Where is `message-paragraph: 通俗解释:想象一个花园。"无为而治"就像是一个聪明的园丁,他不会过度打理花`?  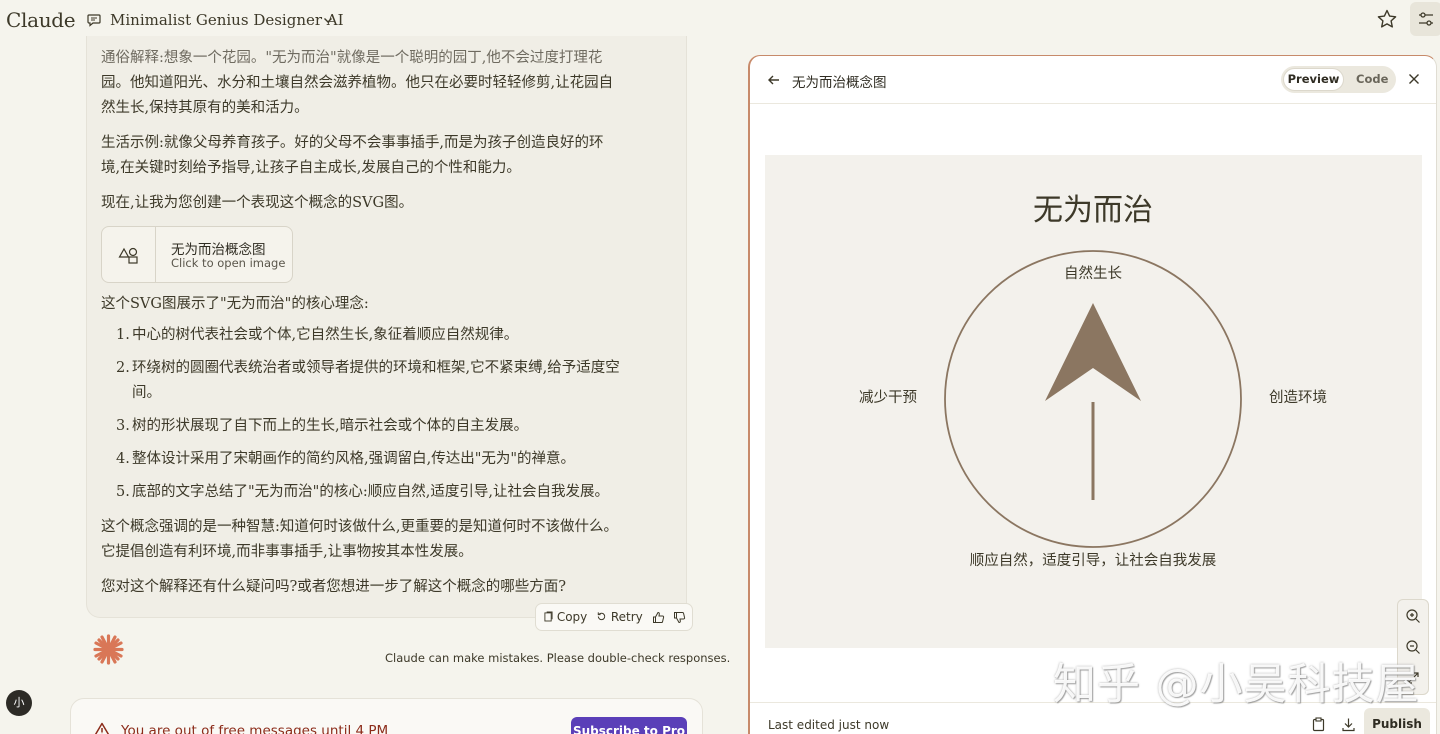
message-paragraph: 通俗解释:想象一个花园。"无为而治"就像是一个聪明的园丁,他不会过度打理花 is located at coordinates (352, 58).